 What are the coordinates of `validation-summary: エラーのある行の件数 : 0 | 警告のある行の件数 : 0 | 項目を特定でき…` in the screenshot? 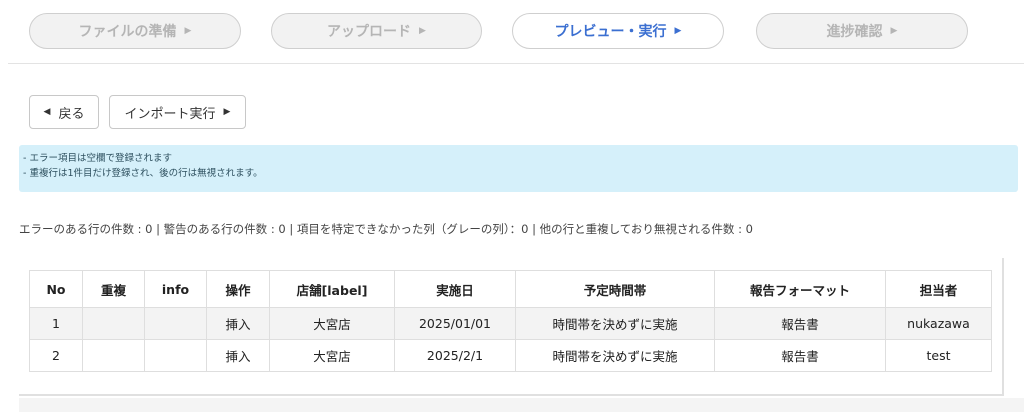 It's located at (386, 229).